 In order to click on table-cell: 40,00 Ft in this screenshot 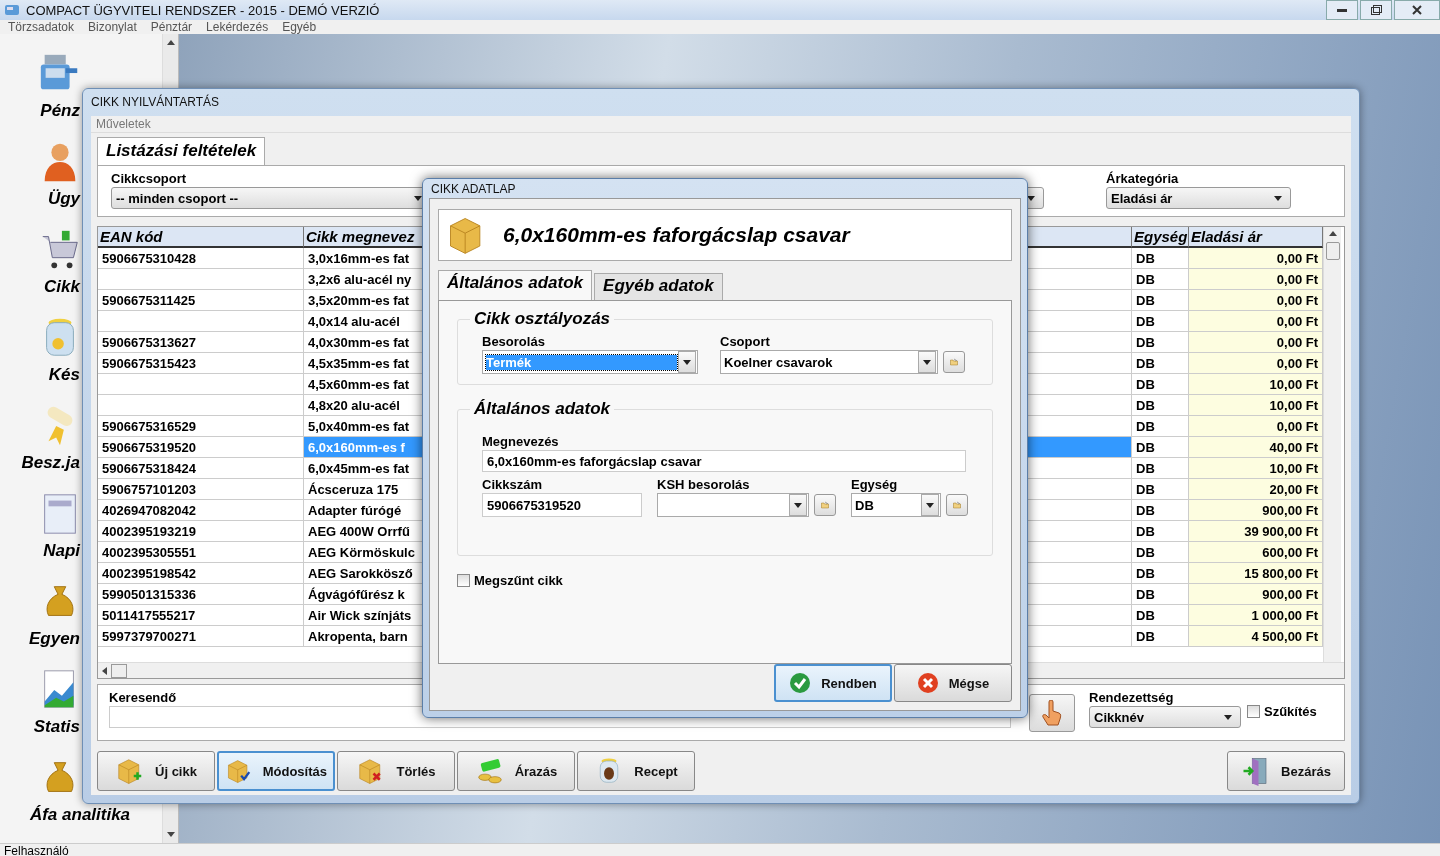, I will do `click(1256, 447)`.